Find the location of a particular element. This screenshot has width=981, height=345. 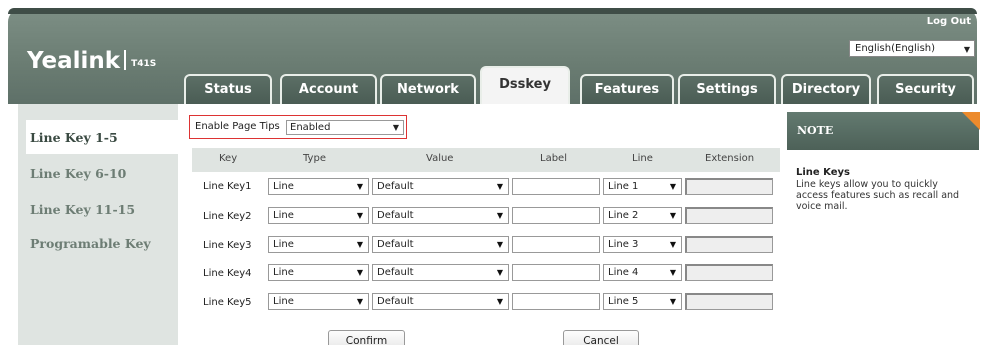

language-value: English(English) is located at coordinates (895, 48).